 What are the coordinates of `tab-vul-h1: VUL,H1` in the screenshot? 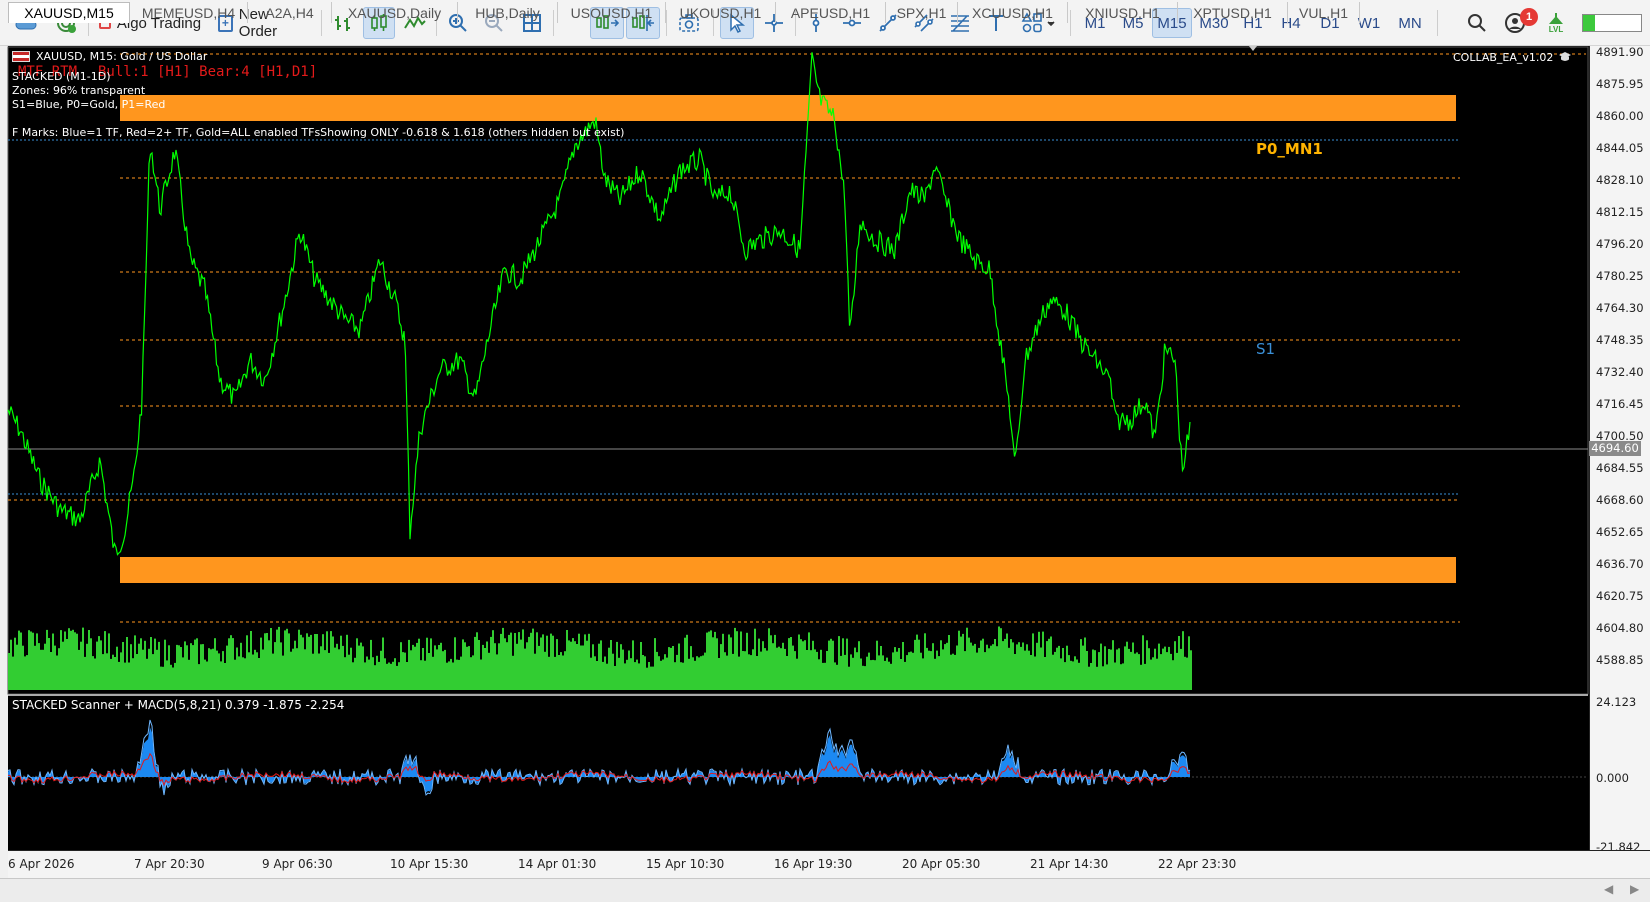 It's located at (1324, 12).